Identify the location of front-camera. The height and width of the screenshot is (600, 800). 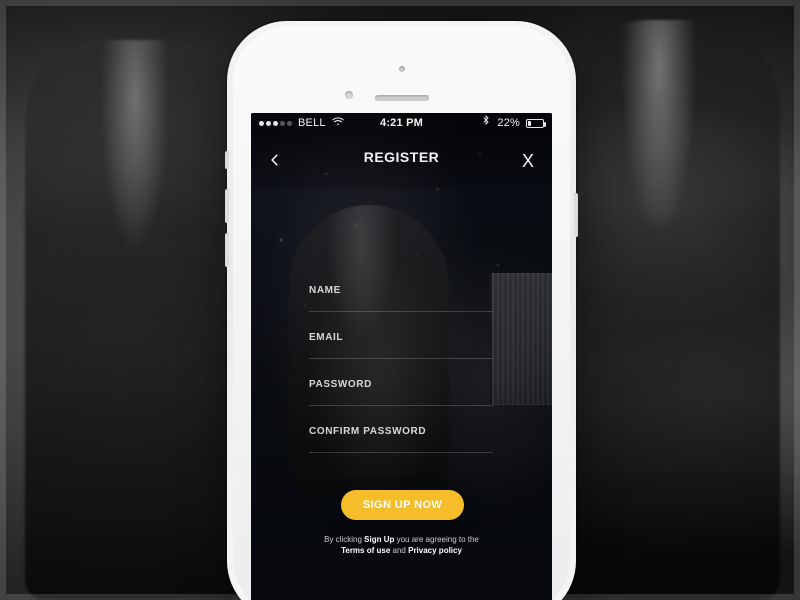
(401, 69).